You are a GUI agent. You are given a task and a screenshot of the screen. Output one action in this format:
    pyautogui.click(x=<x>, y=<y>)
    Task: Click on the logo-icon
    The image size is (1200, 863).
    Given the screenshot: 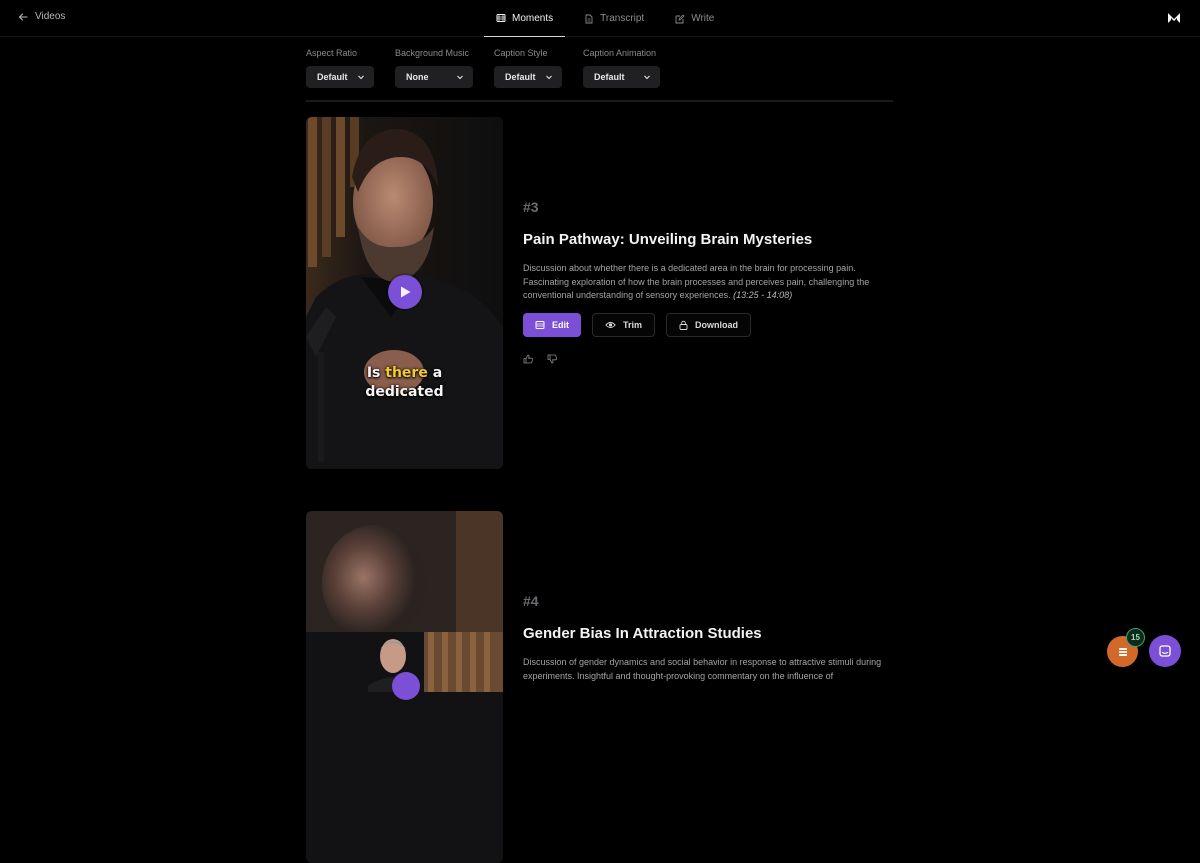 What is the action you would take?
    pyautogui.click(x=1174, y=18)
    